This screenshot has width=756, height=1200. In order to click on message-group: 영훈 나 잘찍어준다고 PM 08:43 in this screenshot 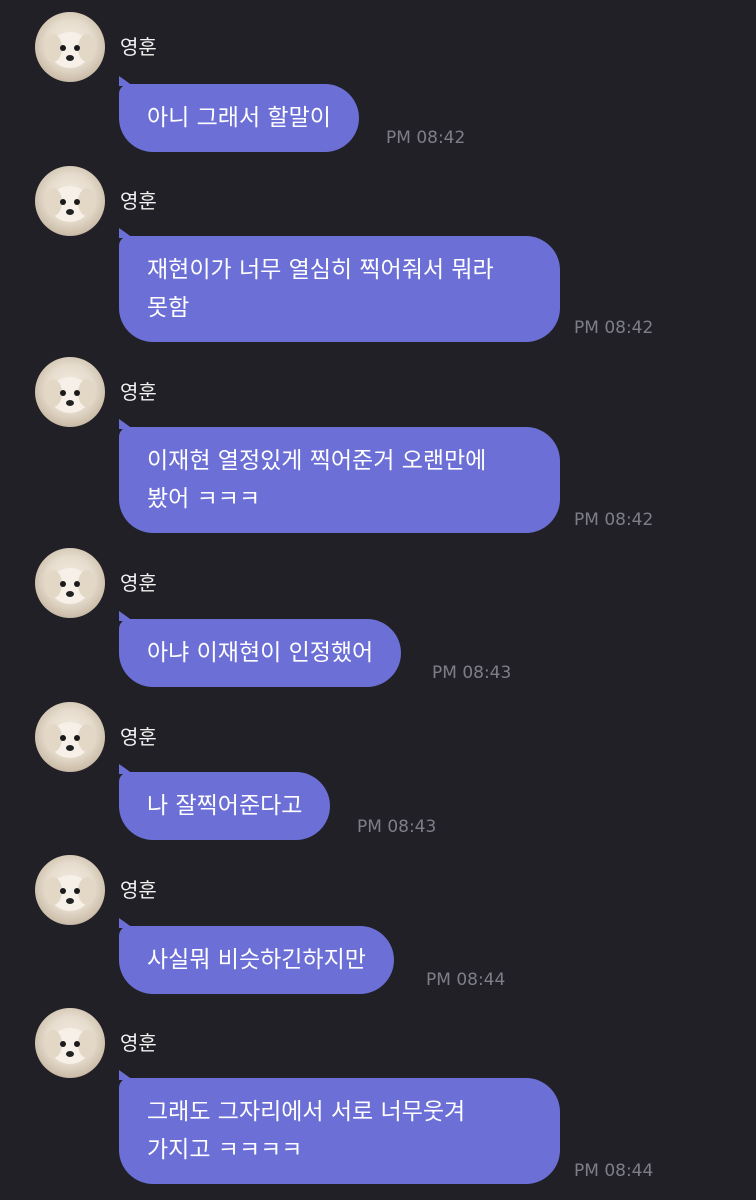, I will do `click(378, 774)`.